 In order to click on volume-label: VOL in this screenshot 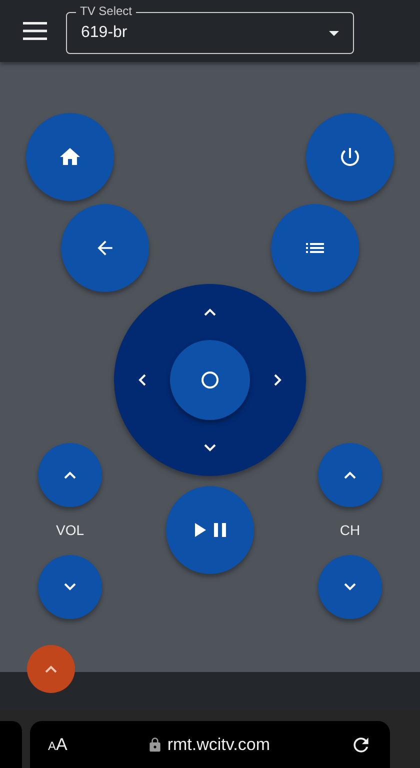, I will do `click(70, 530)`.